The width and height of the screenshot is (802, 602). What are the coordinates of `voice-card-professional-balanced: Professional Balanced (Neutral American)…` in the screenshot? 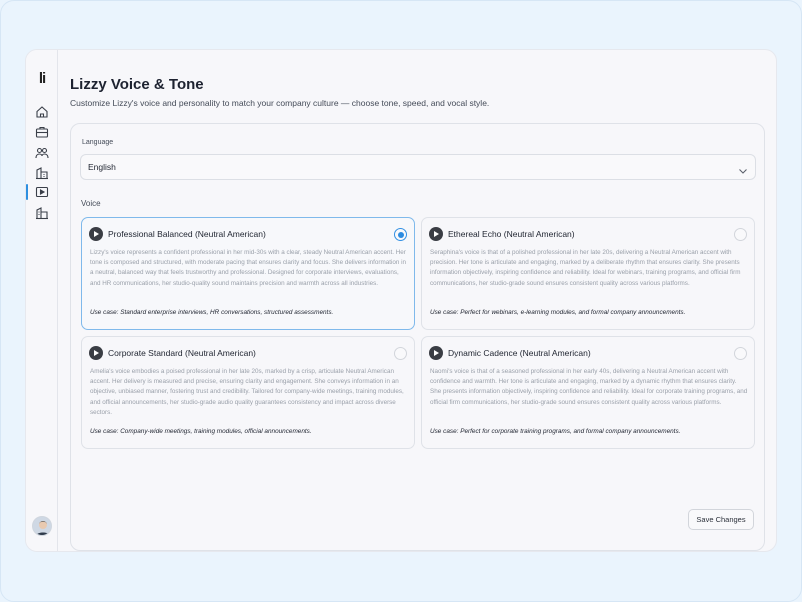 It's located at (248, 273).